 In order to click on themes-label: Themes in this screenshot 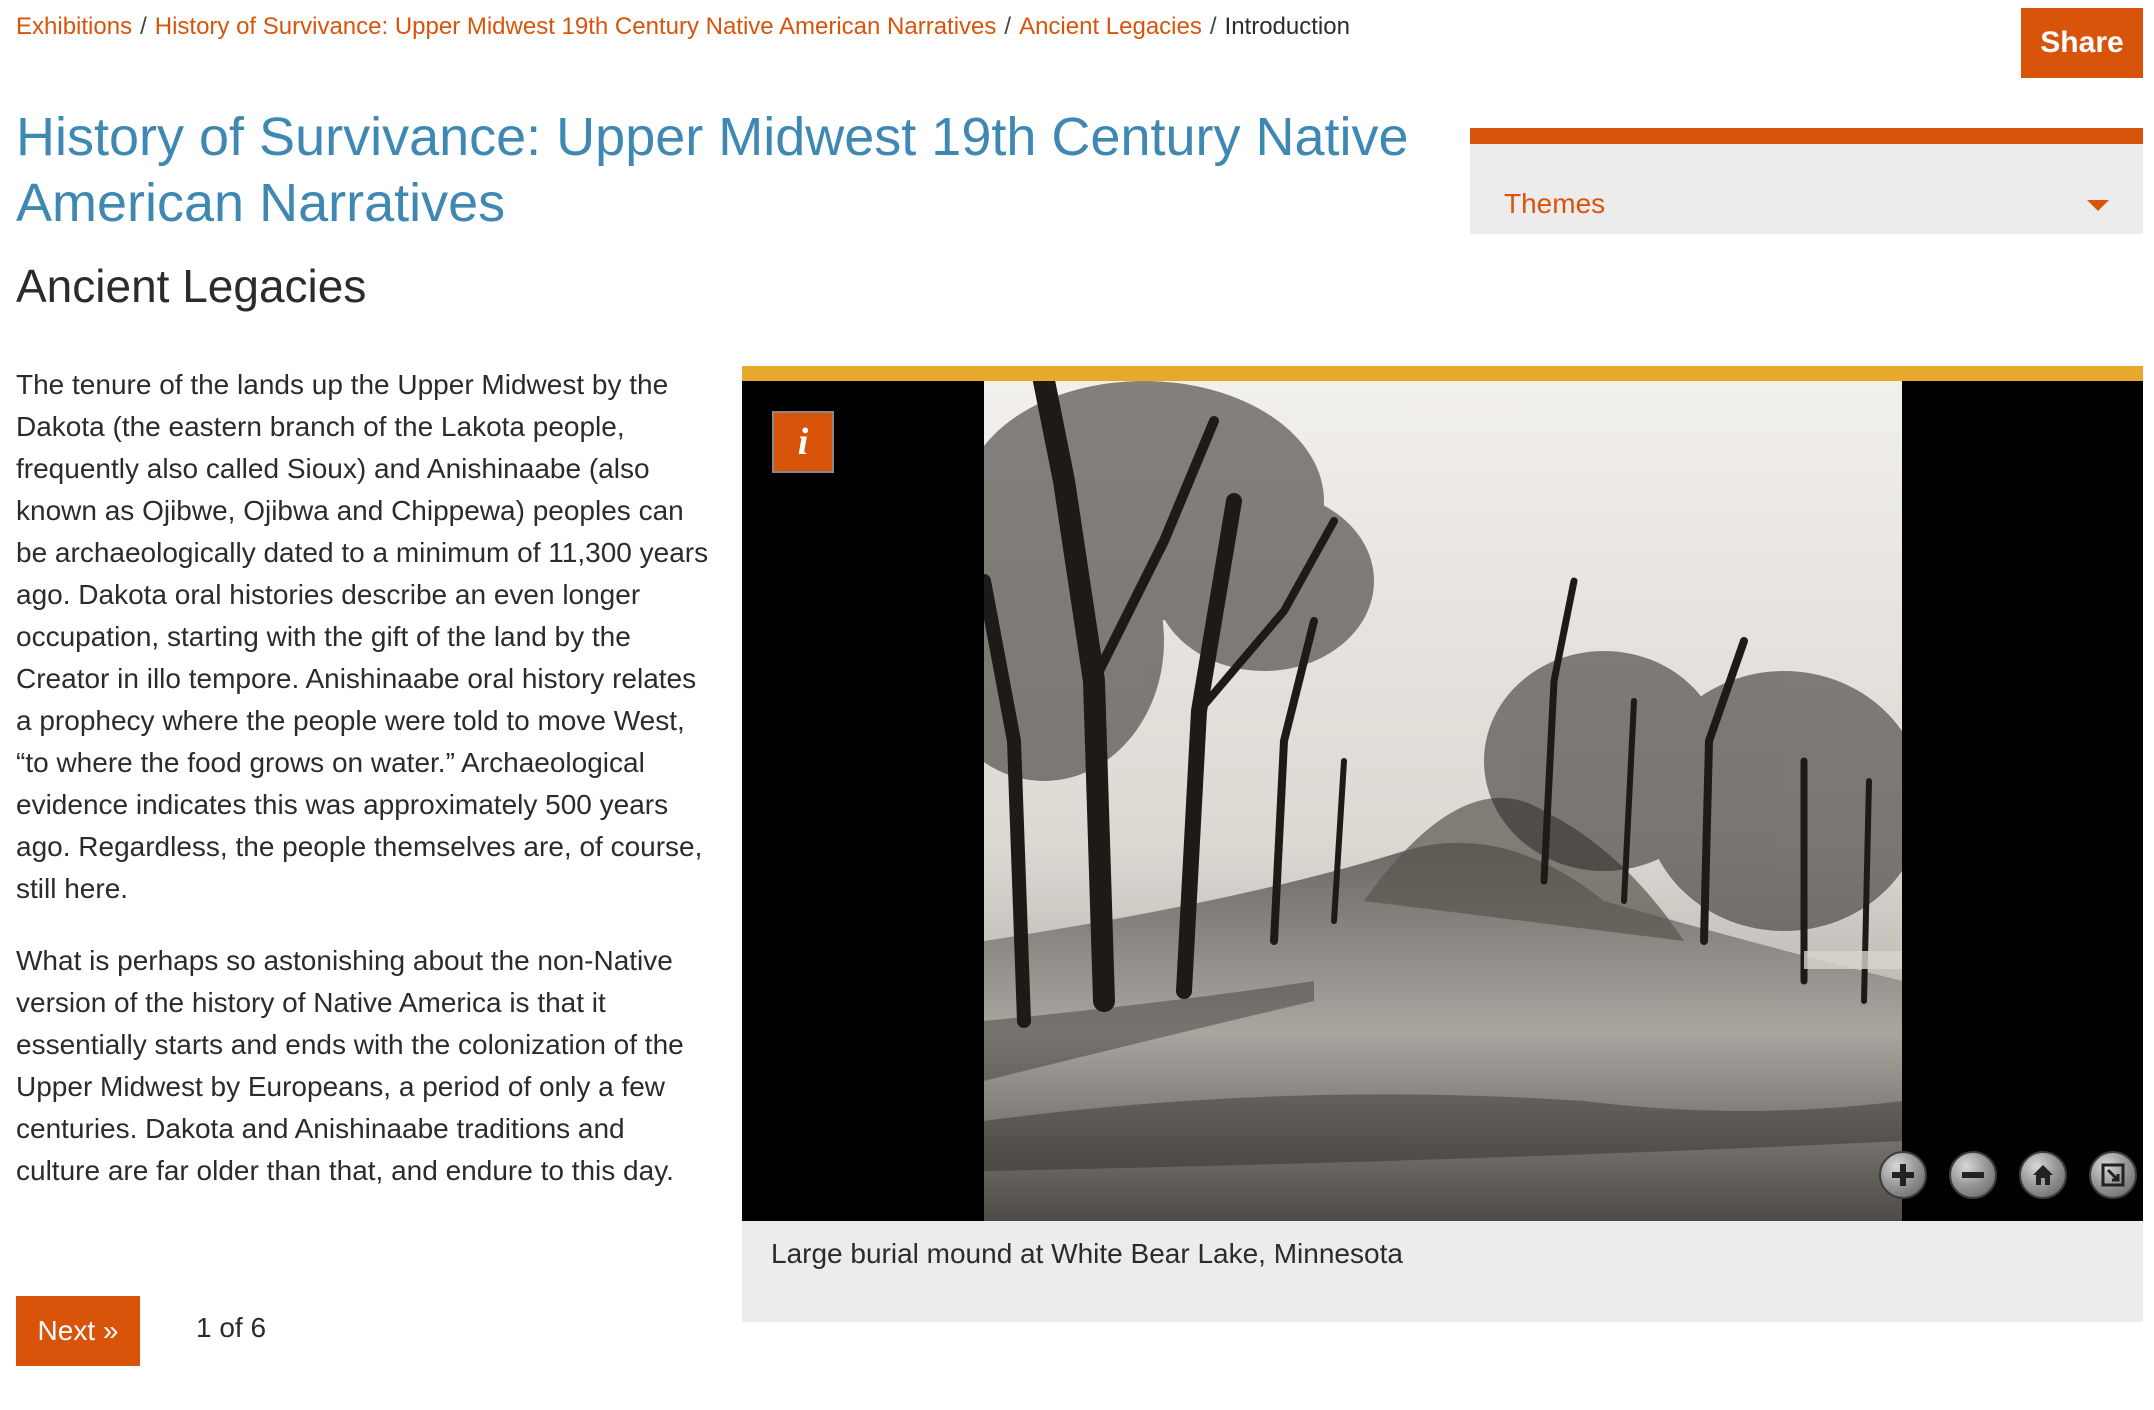, I will do `click(1555, 203)`.